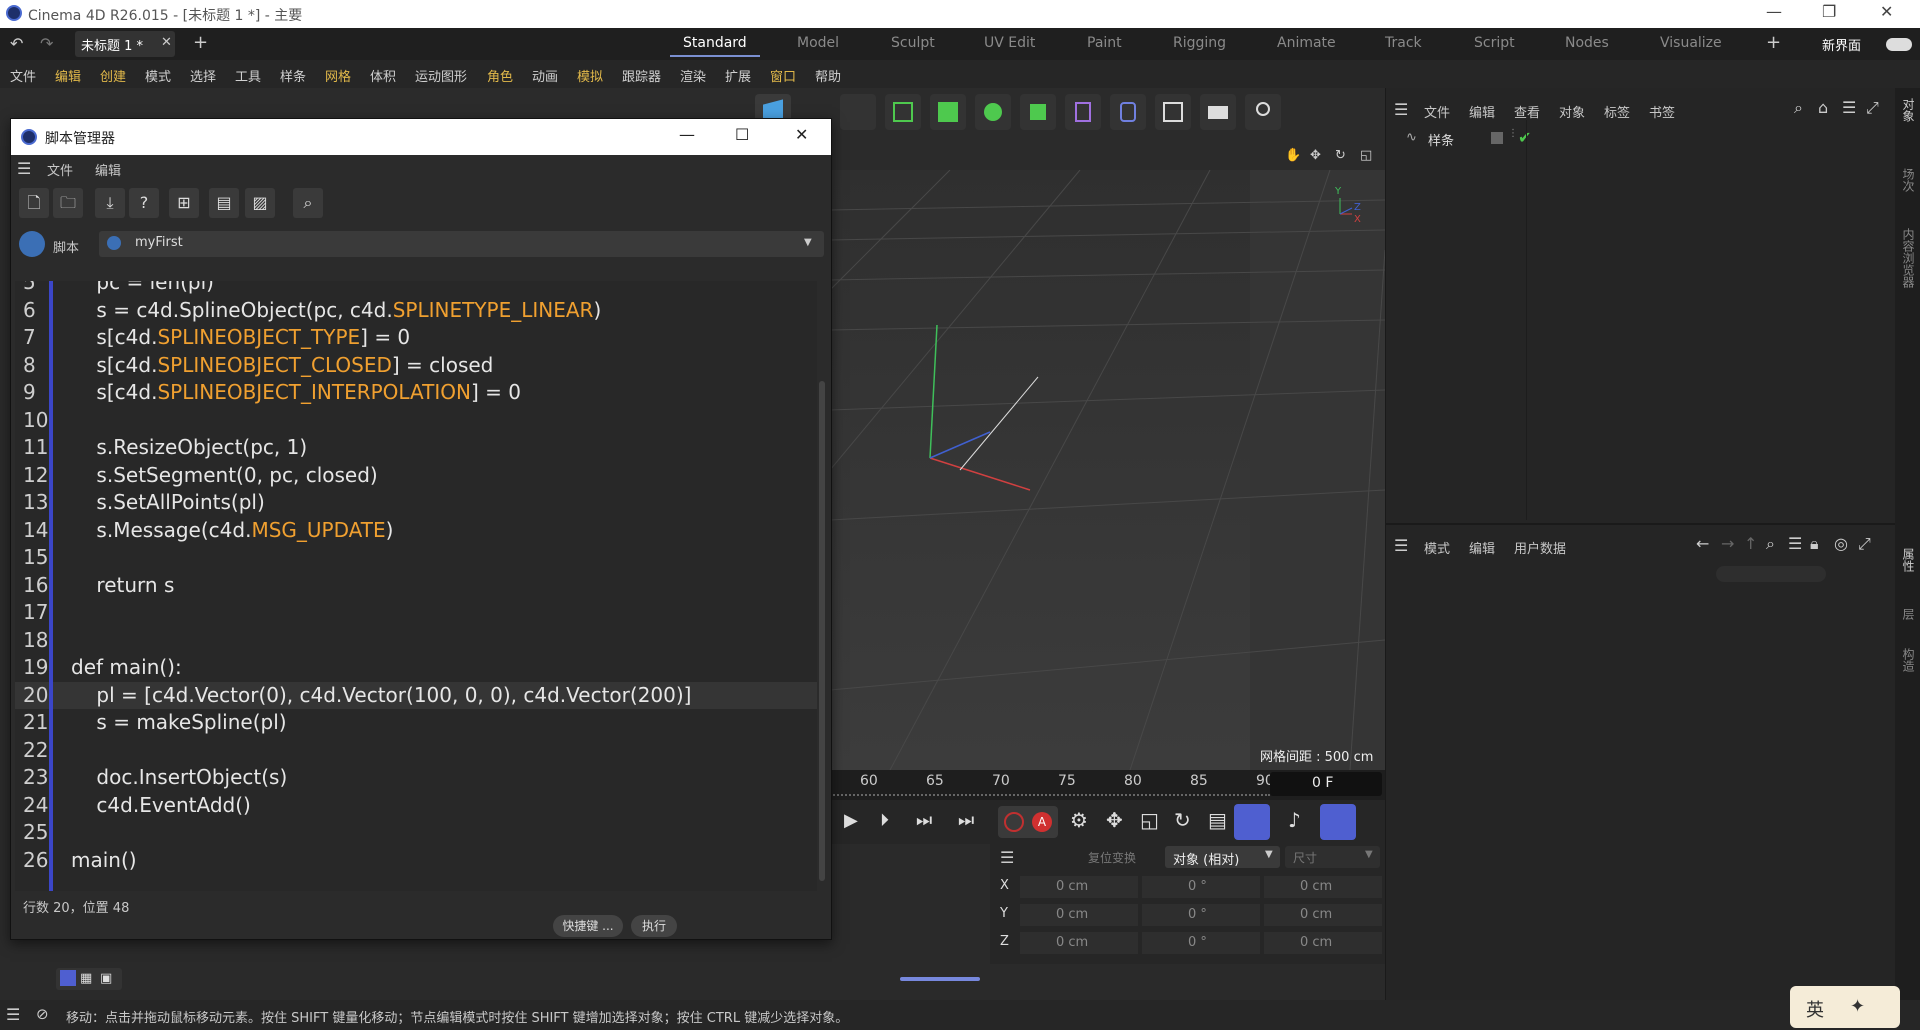  Describe the element at coordinates (416, 805) in the screenshot. I see `code-line: 24 c4d.EventAdd()` at that location.